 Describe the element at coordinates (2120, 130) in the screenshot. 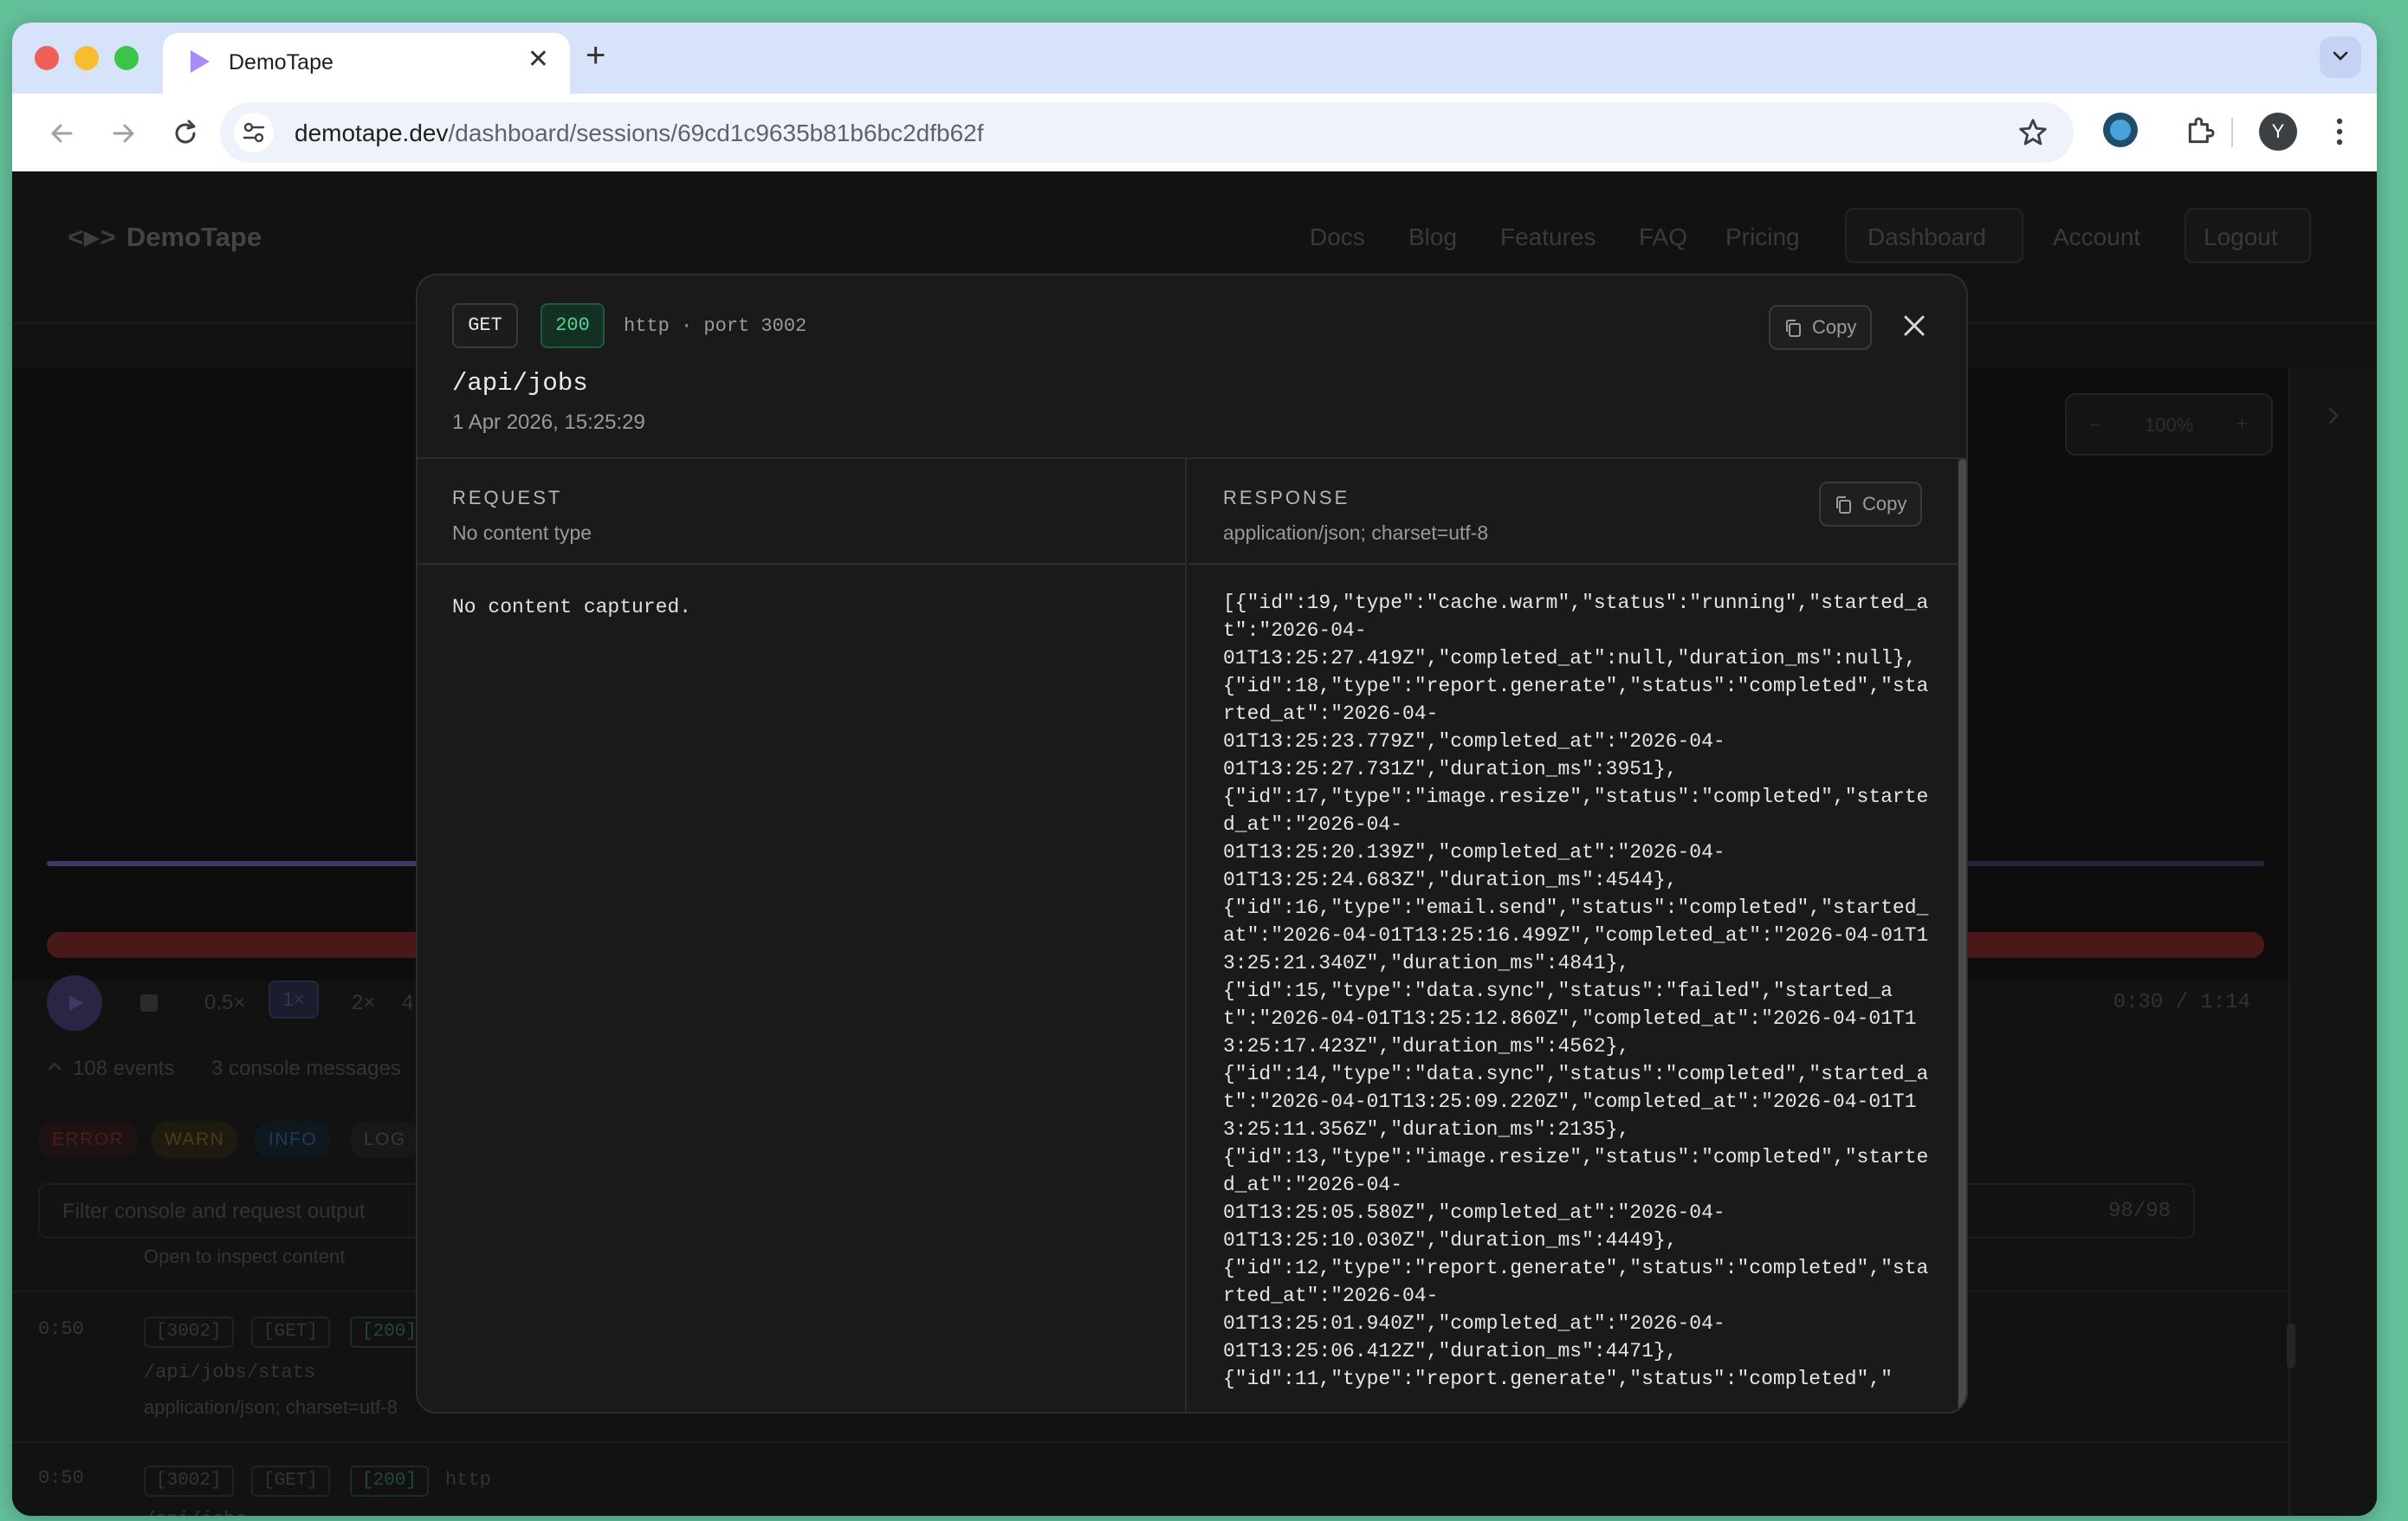

I see `extension-icon` at that location.